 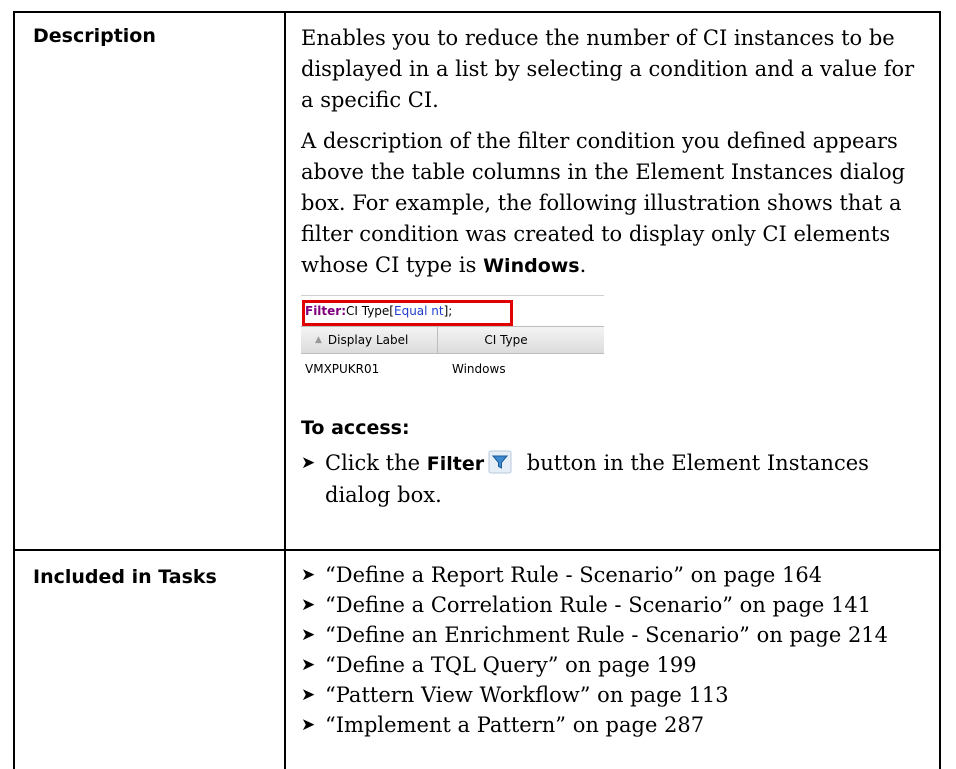 I want to click on table-header: ▲ Display Label CI Type, so click(x=452, y=340).